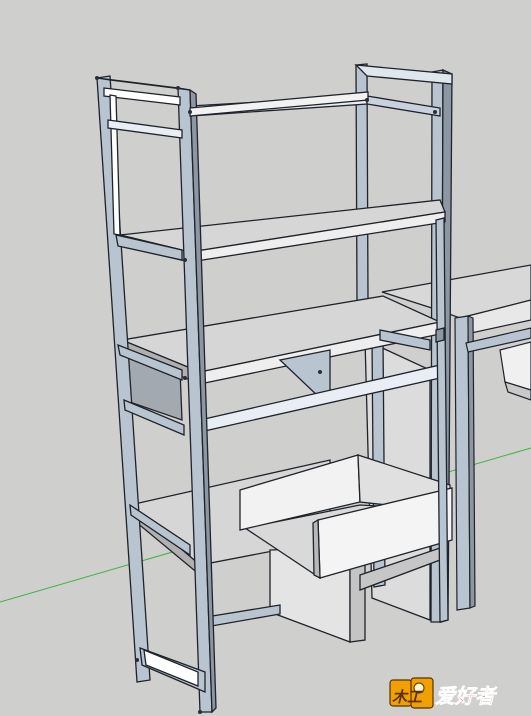  Describe the element at coordinates (466, 696) in the screenshot. I see `watermark-text: 爱好者` at that location.